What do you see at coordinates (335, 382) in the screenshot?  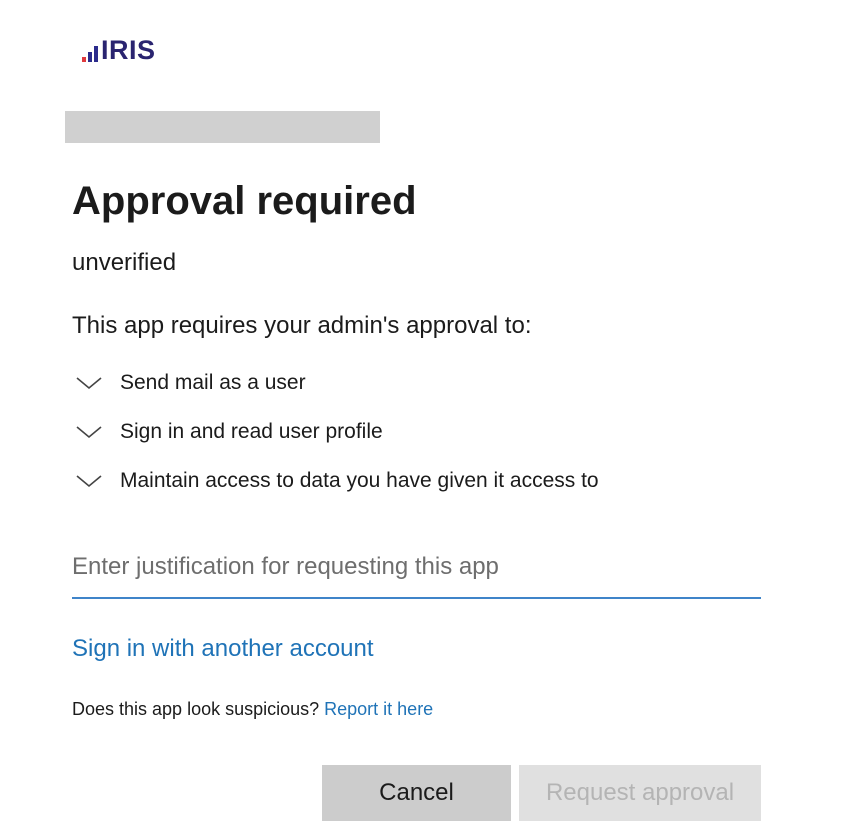 I see `permission-item-send-mail: Send mail as a user` at bounding box center [335, 382].